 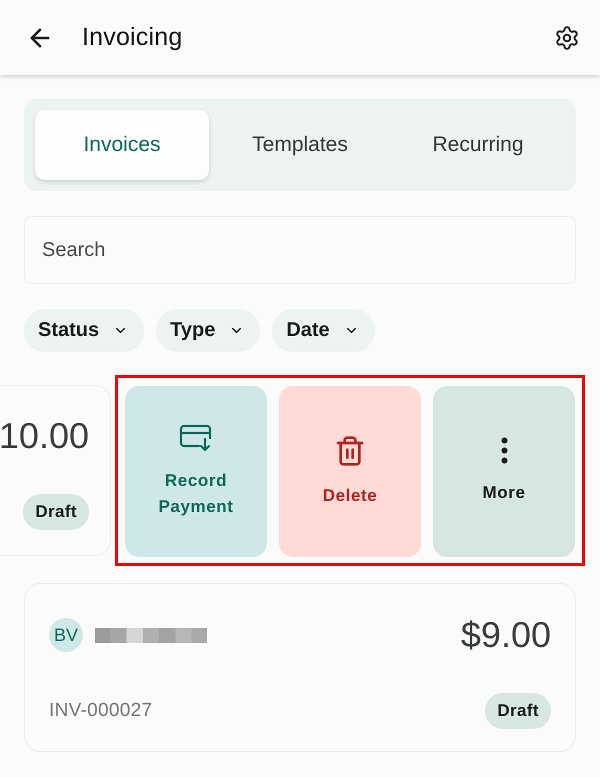 What do you see at coordinates (505, 635) in the screenshot?
I see `invoice-amount: $9.00` at bounding box center [505, 635].